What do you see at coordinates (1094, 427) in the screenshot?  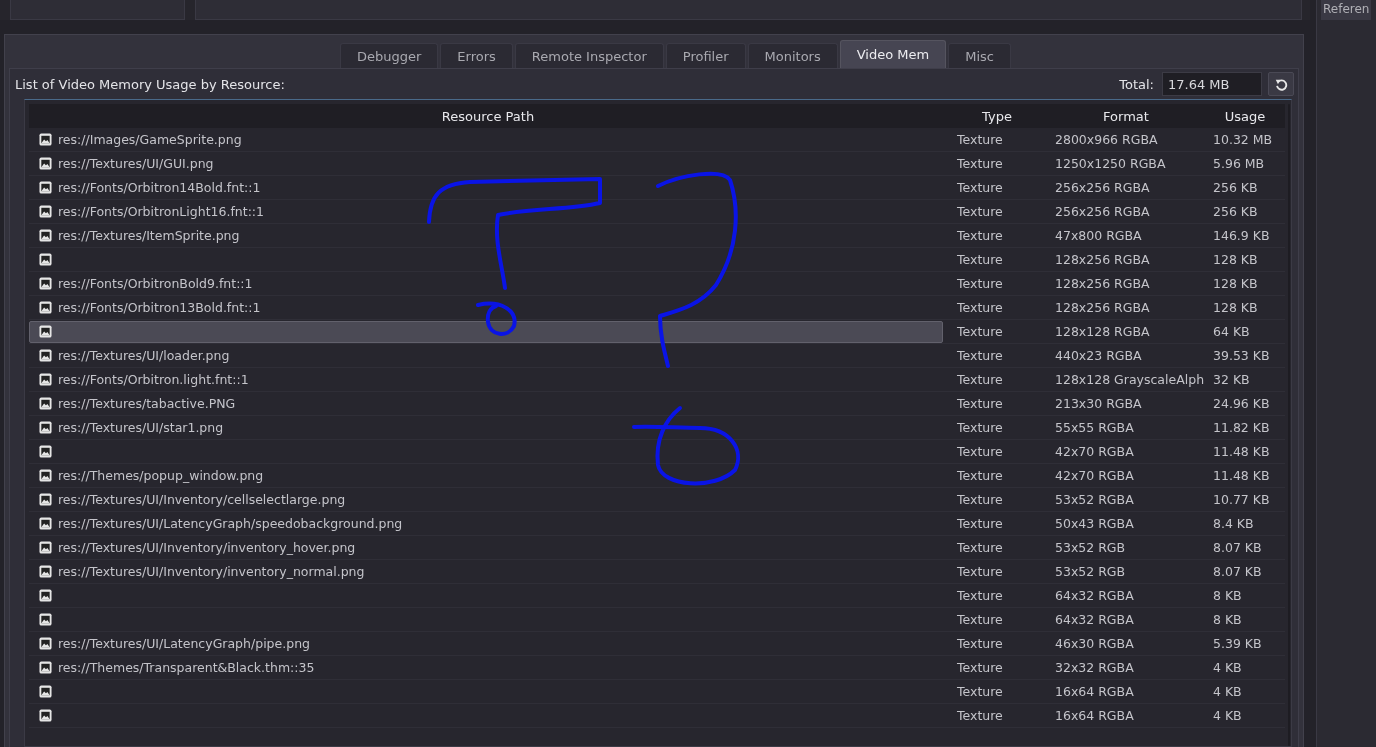 I see `table-cell-text: 55x55 RGBA` at bounding box center [1094, 427].